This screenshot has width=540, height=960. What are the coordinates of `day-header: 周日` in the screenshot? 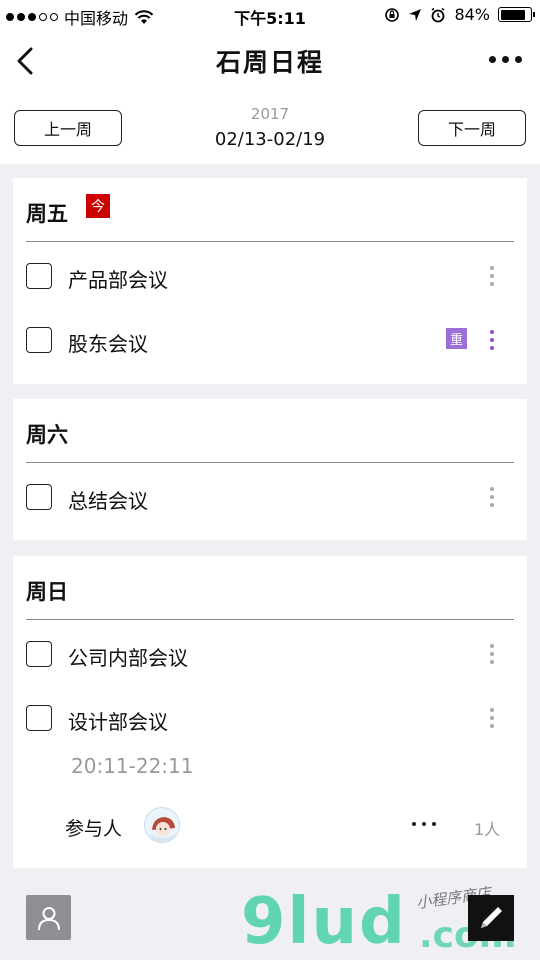 It's located at (270, 588).